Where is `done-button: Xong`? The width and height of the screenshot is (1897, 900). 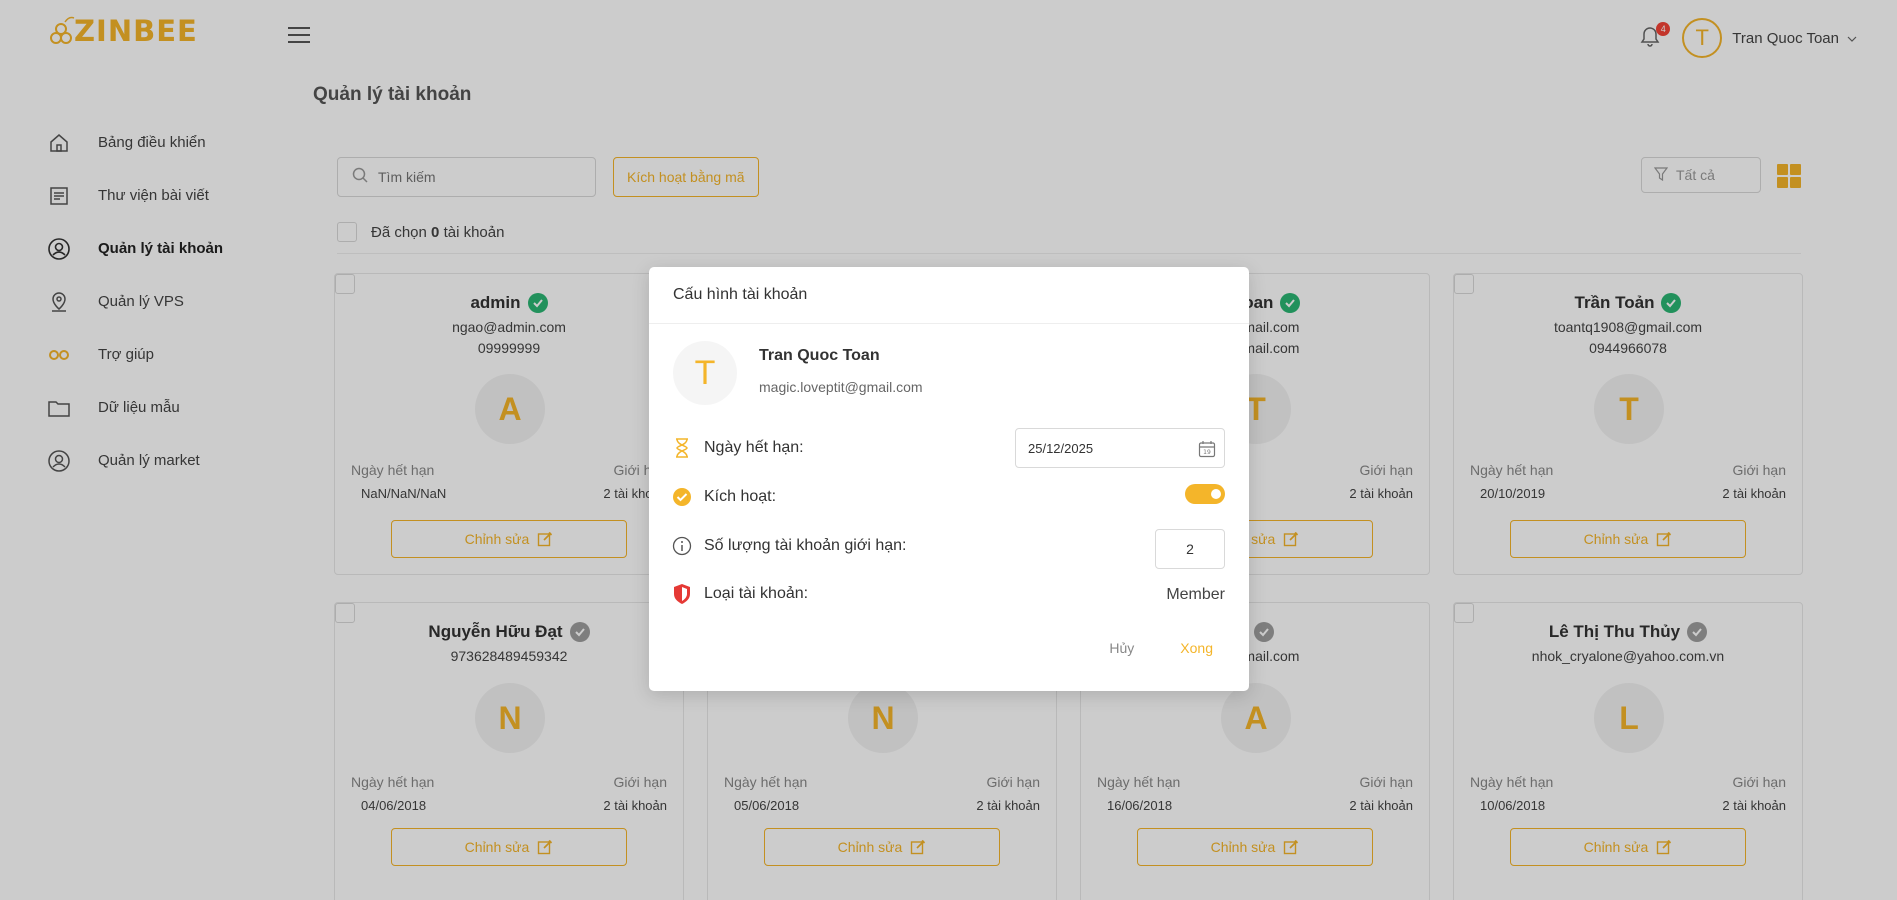
done-button: Xong is located at coordinates (1196, 648).